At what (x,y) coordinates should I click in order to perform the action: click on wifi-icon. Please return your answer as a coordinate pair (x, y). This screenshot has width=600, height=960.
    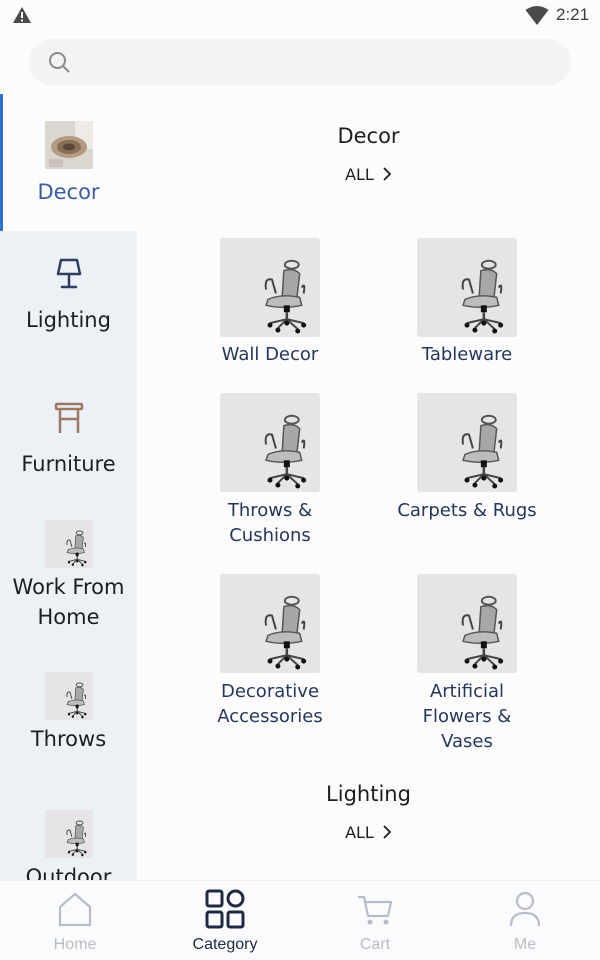
    Looking at the image, I should click on (537, 15).